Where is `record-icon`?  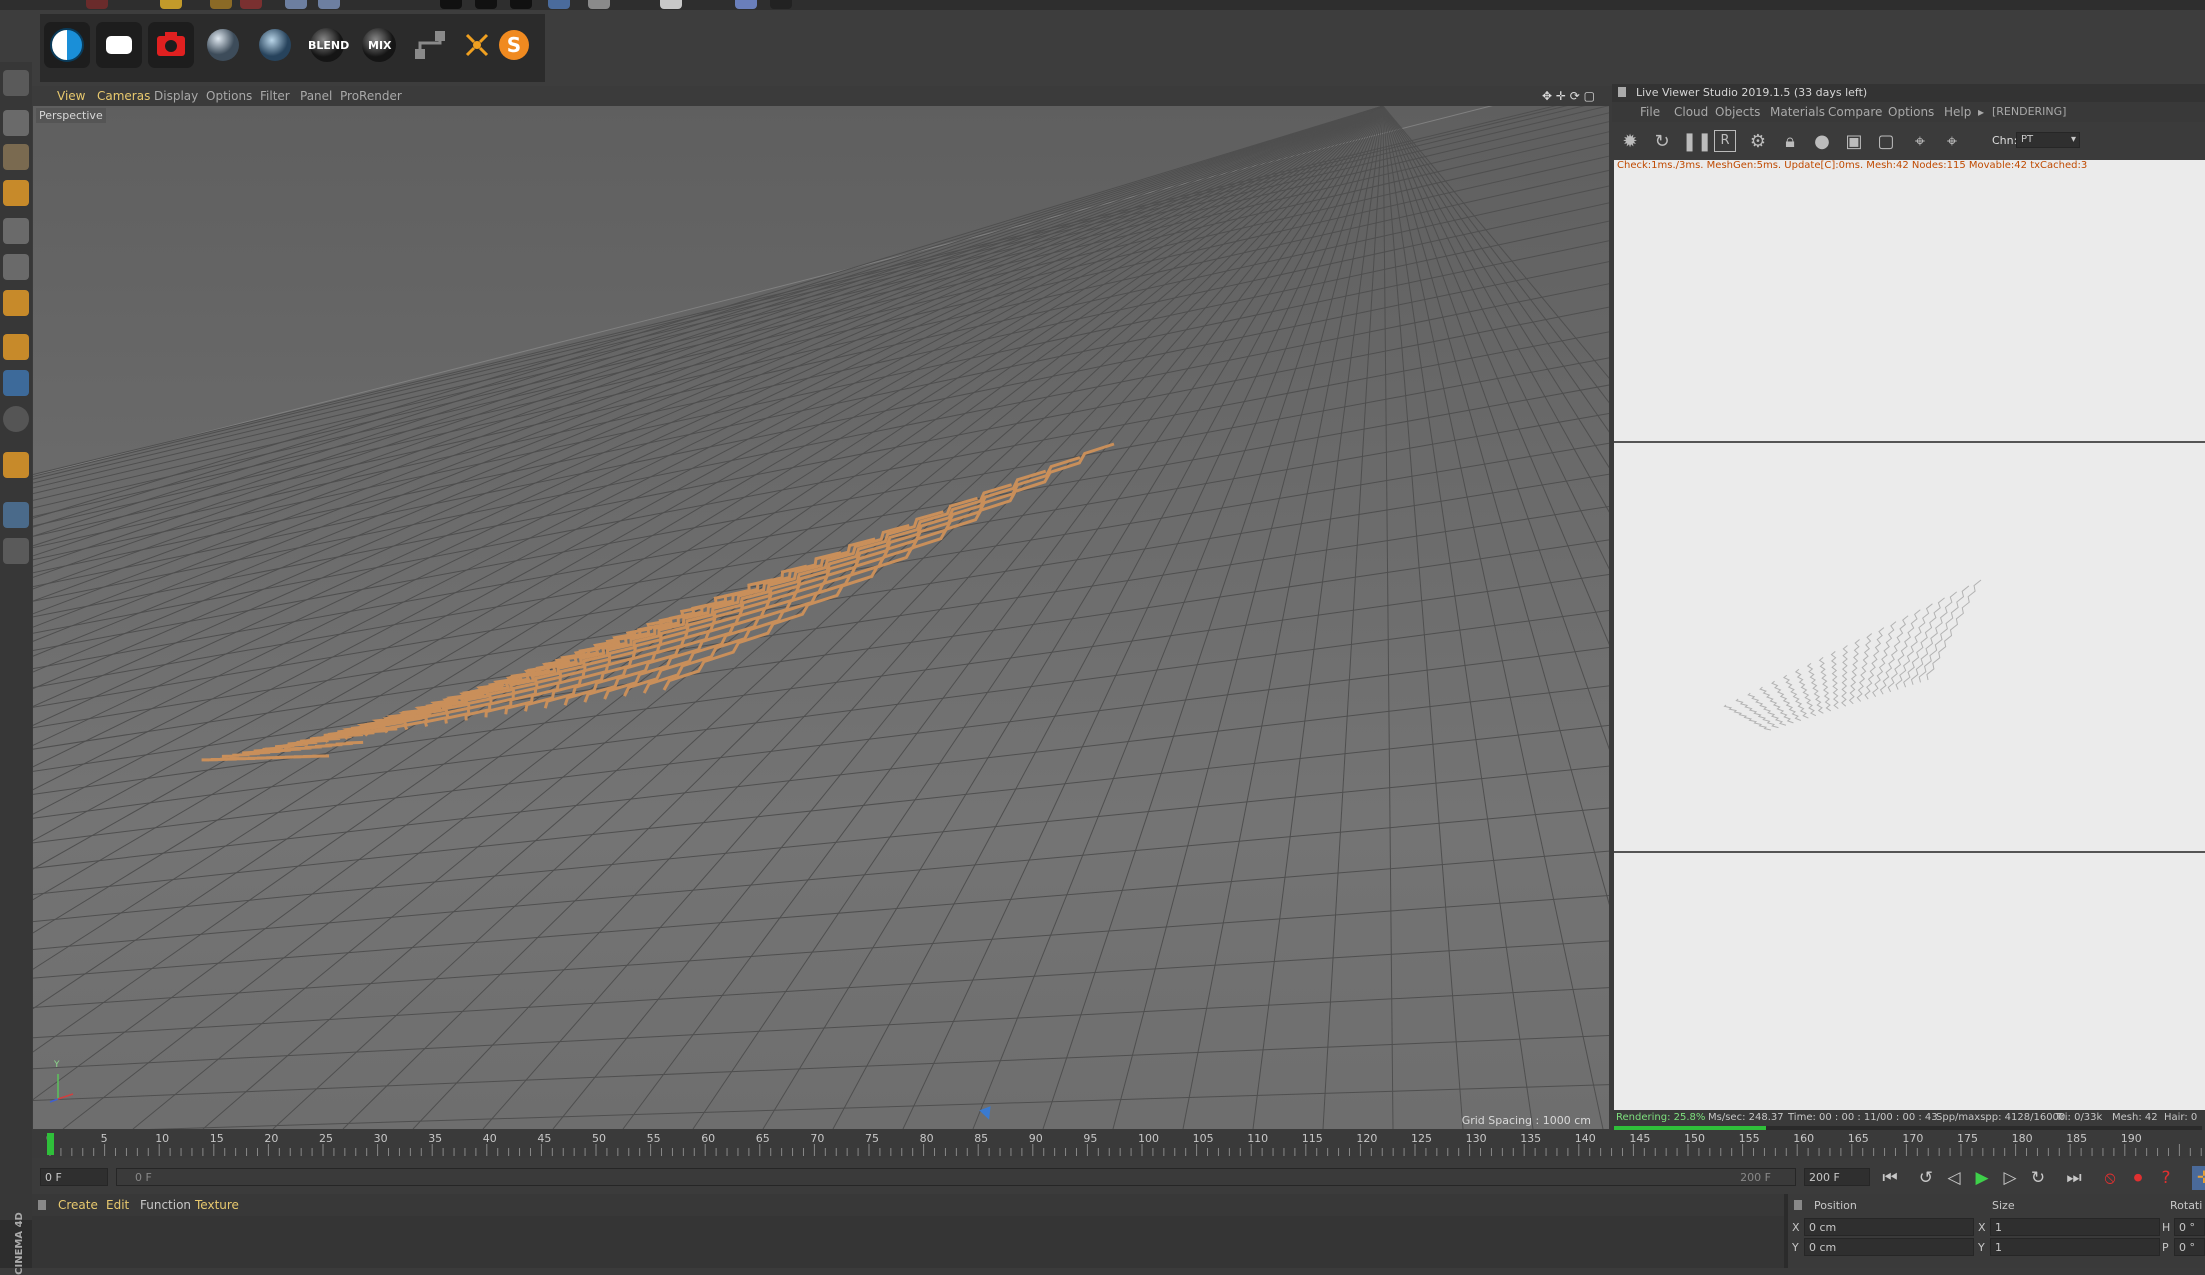 record-icon is located at coordinates (251, 4).